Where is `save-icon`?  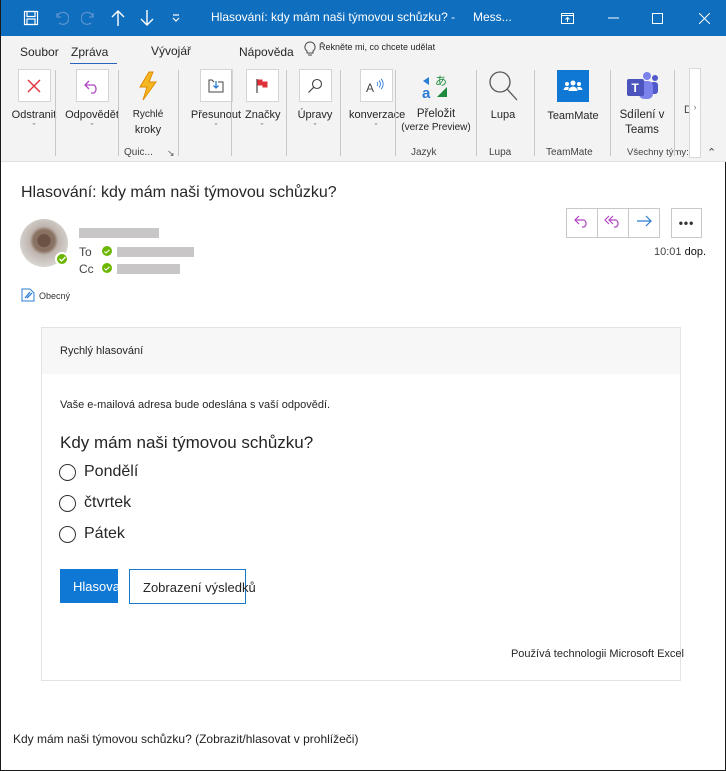
save-icon is located at coordinates (31, 18).